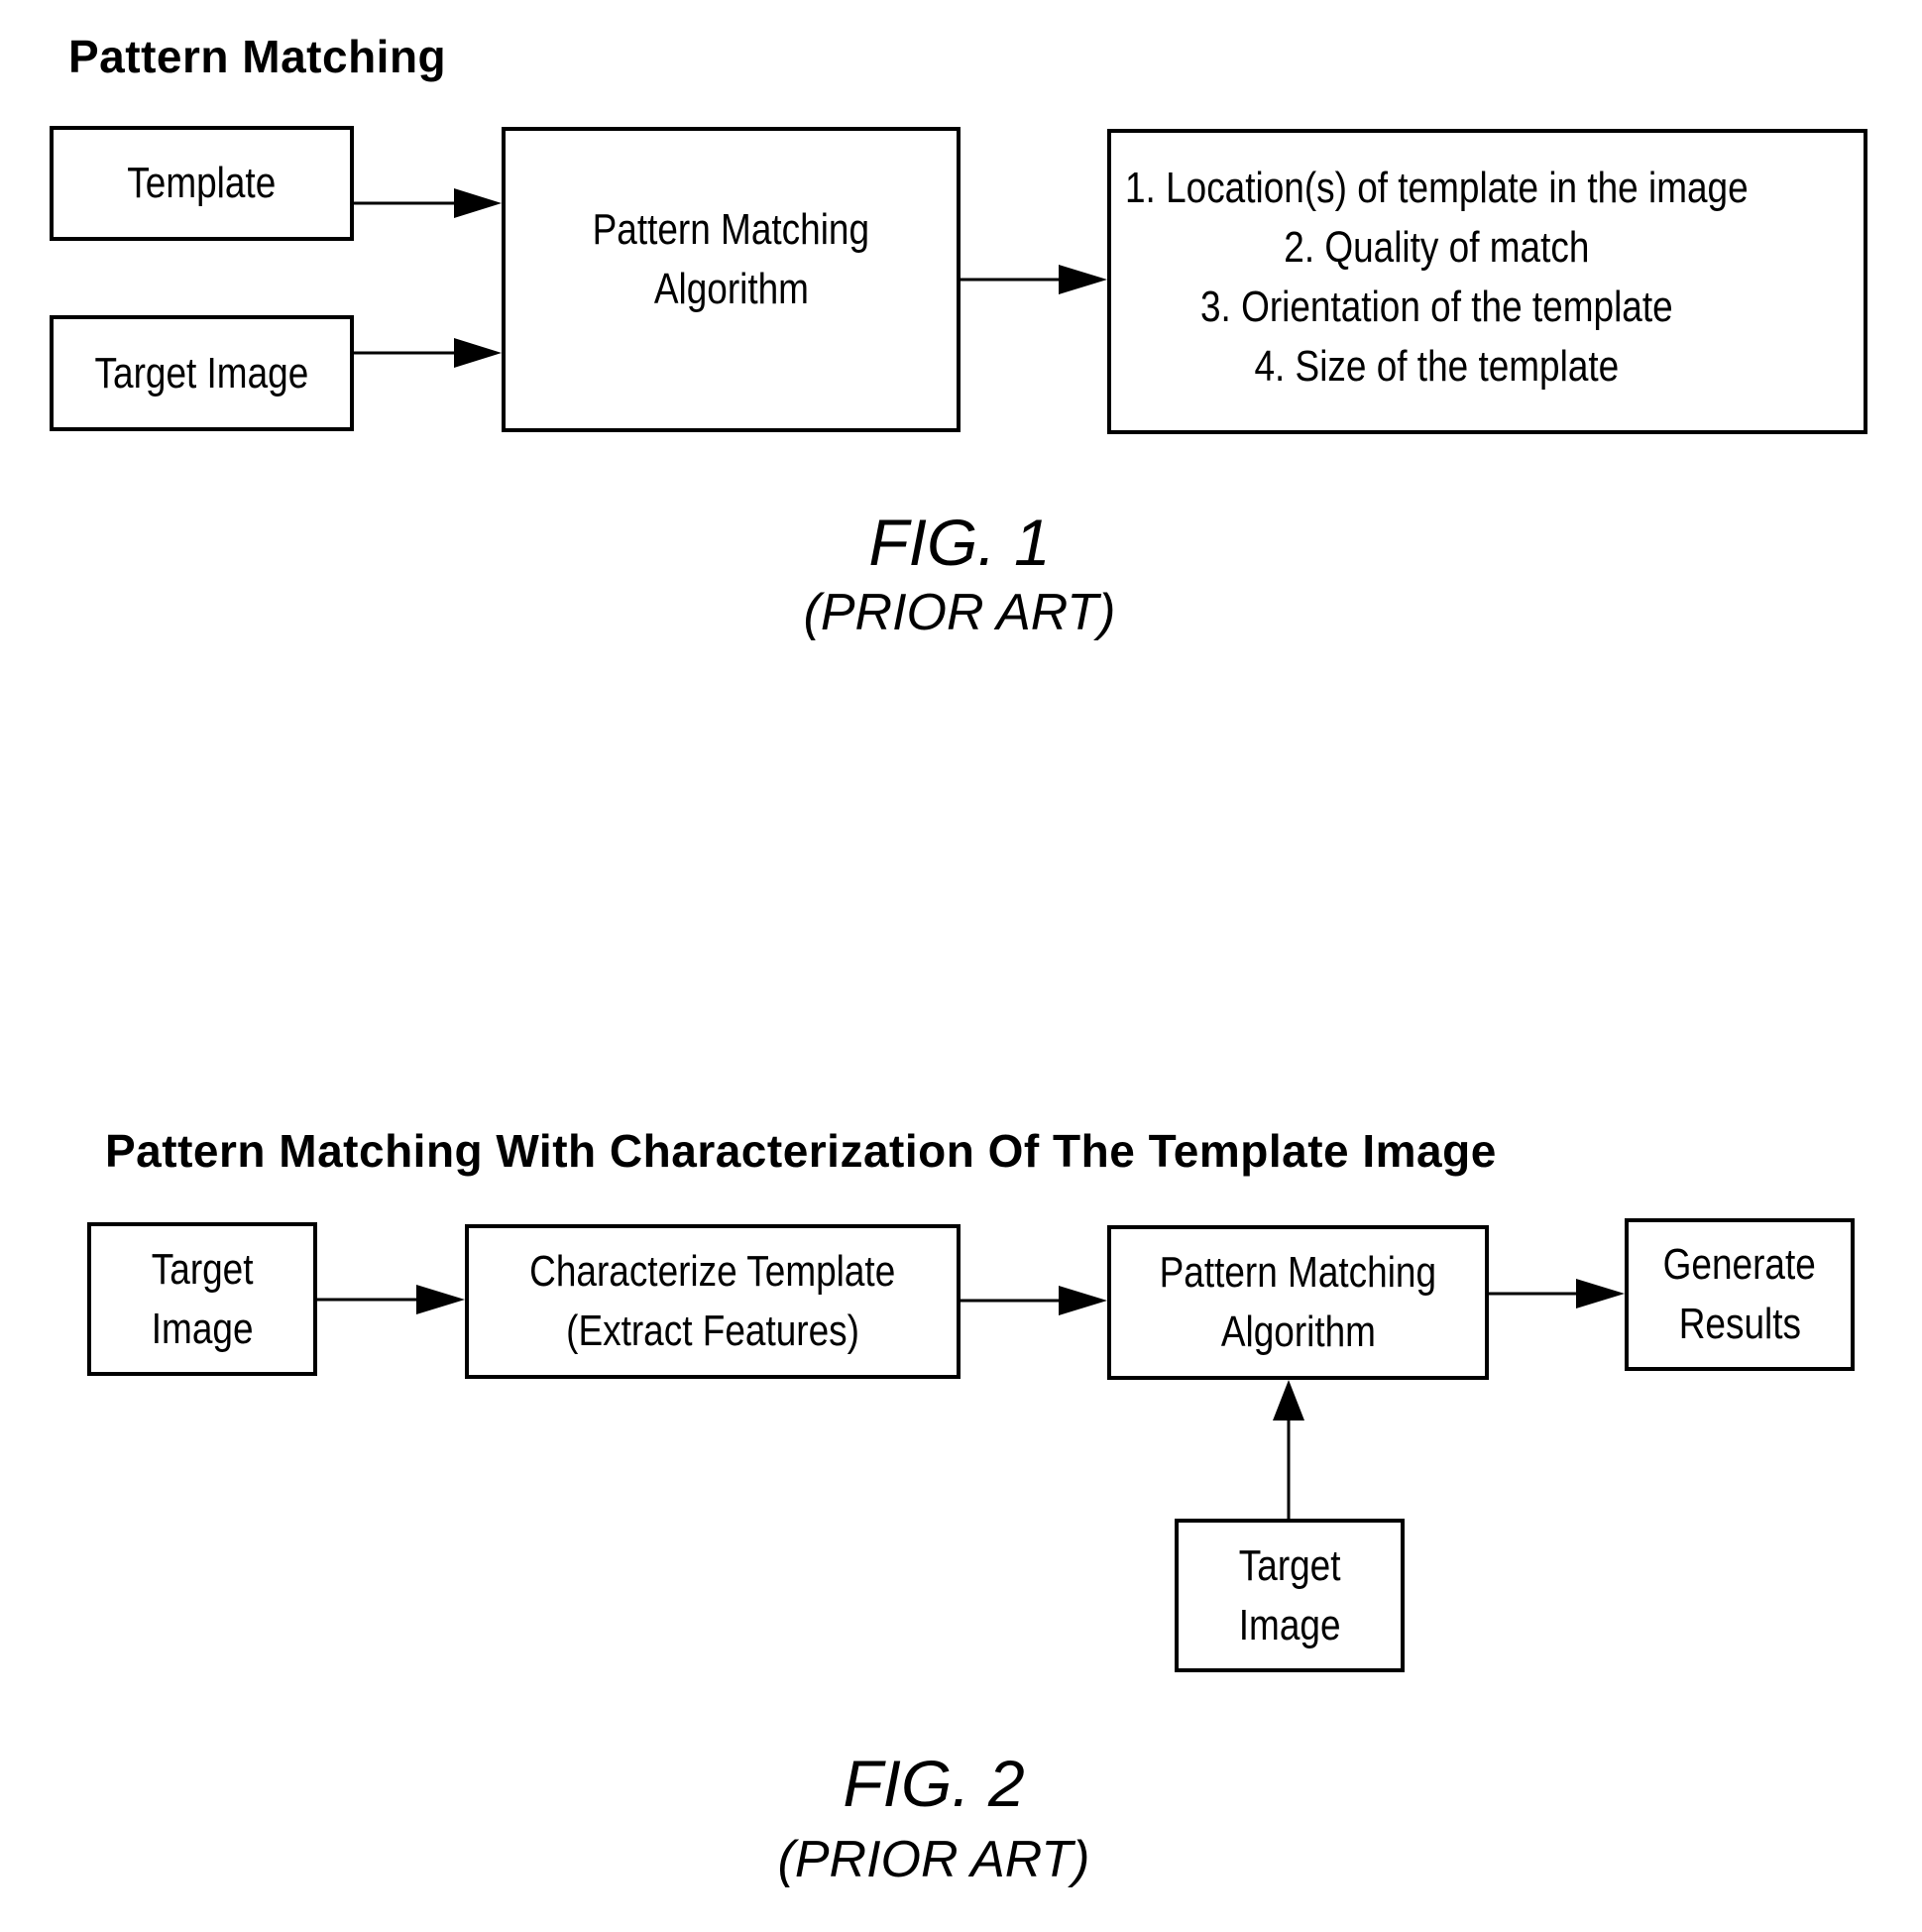  What do you see at coordinates (1034, 1300) in the screenshot?
I see `fig2-arrow-characterize-to-algorithm` at bounding box center [1034, 1300].